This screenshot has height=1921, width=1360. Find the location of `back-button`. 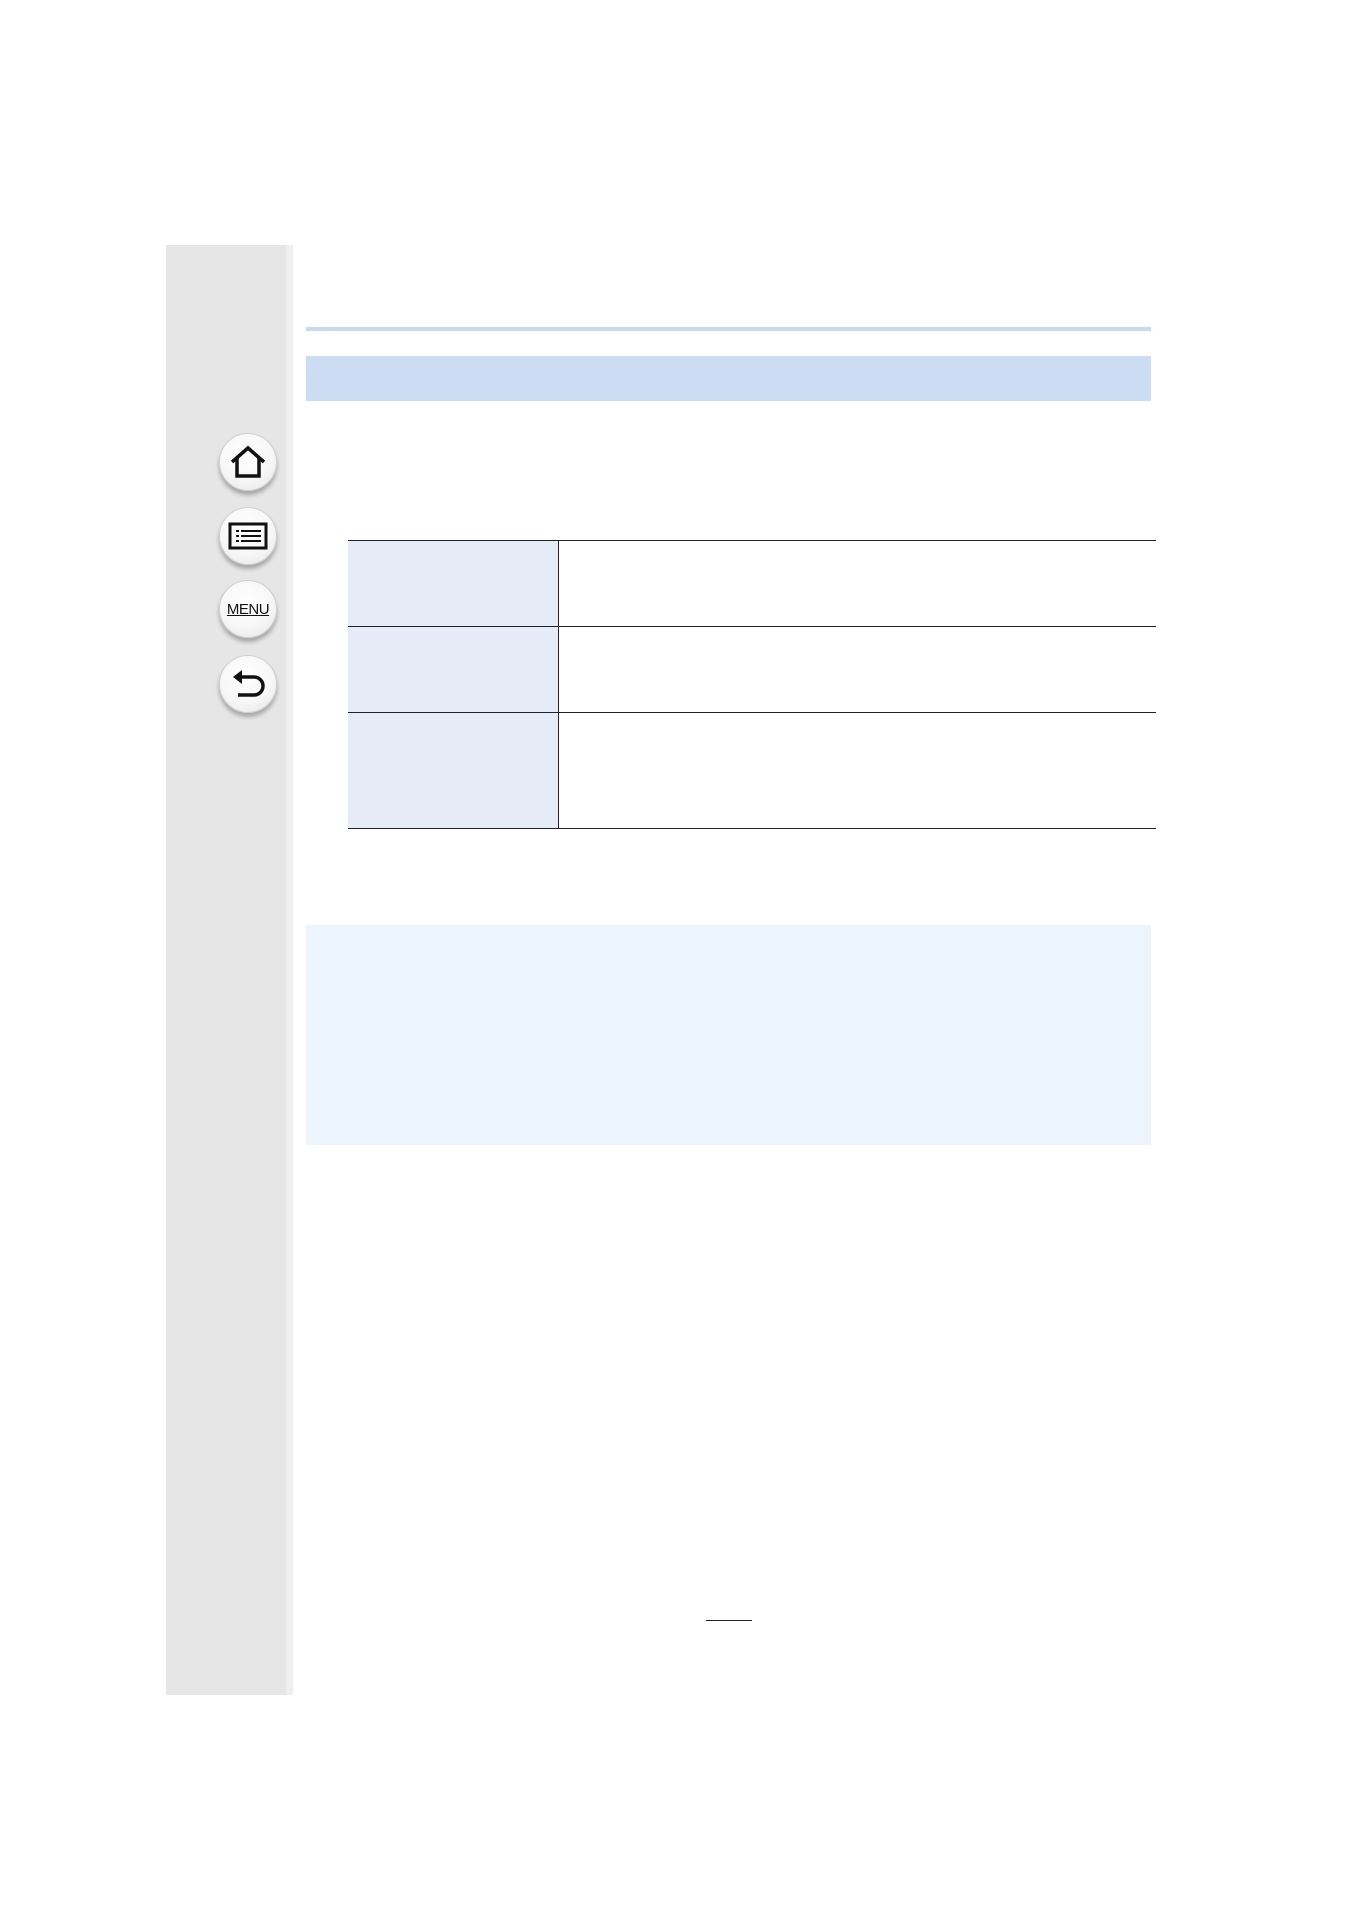

back-button is located at coordinates (248, 684).